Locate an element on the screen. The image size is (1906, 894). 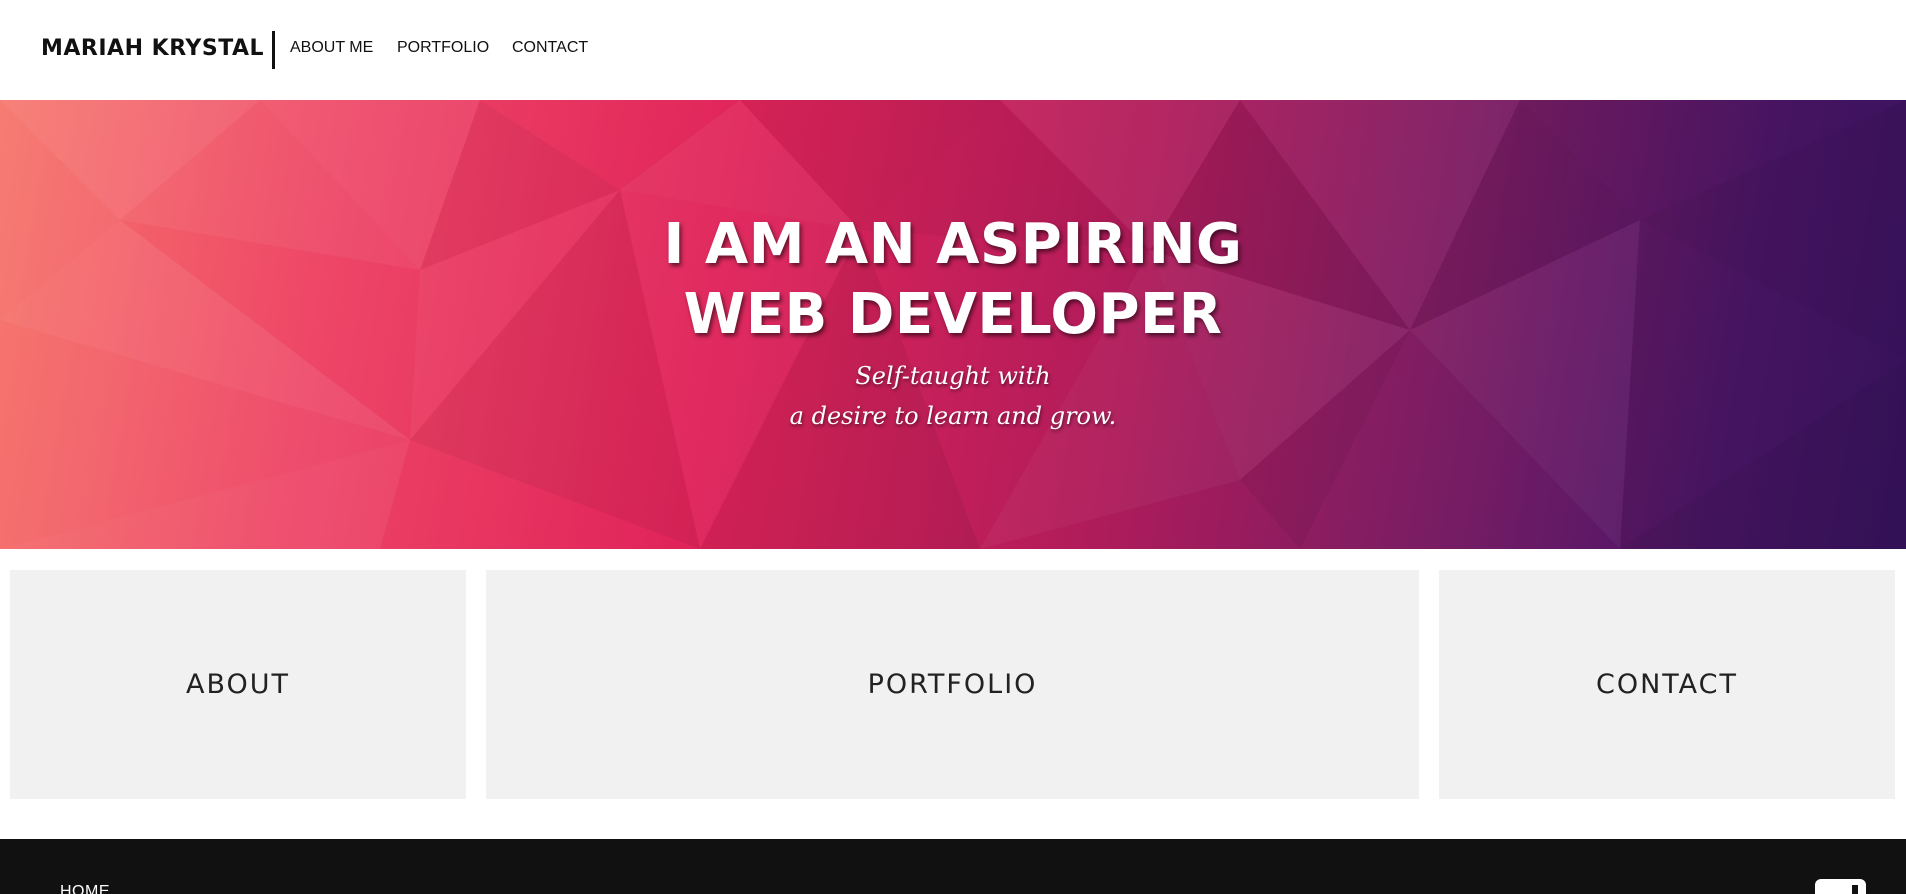
card-about: ABOUT is located at coordinates (238, 684).